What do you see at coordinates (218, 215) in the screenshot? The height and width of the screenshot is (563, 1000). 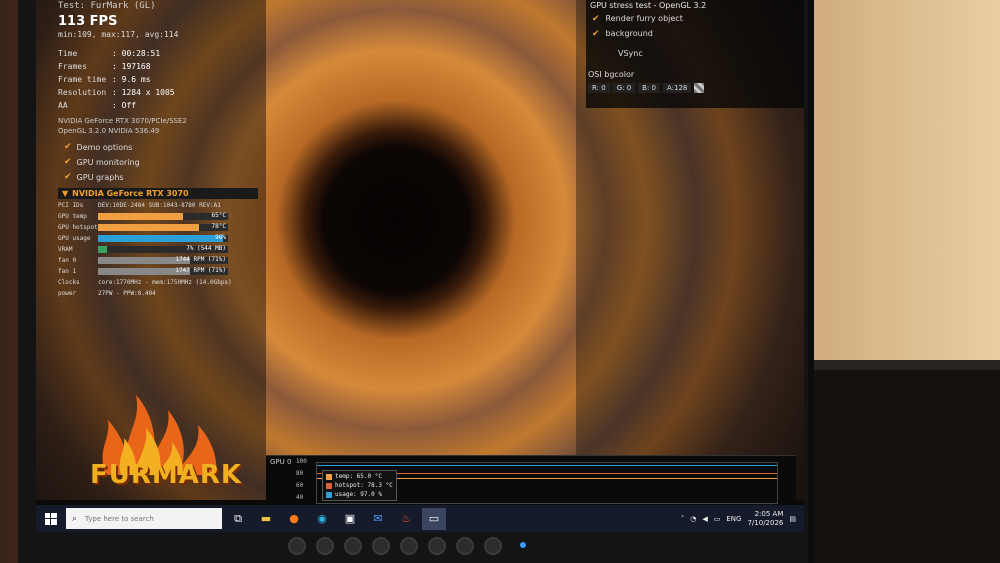 I see `metric-value: 65°C` at bounding box center [218, 215].